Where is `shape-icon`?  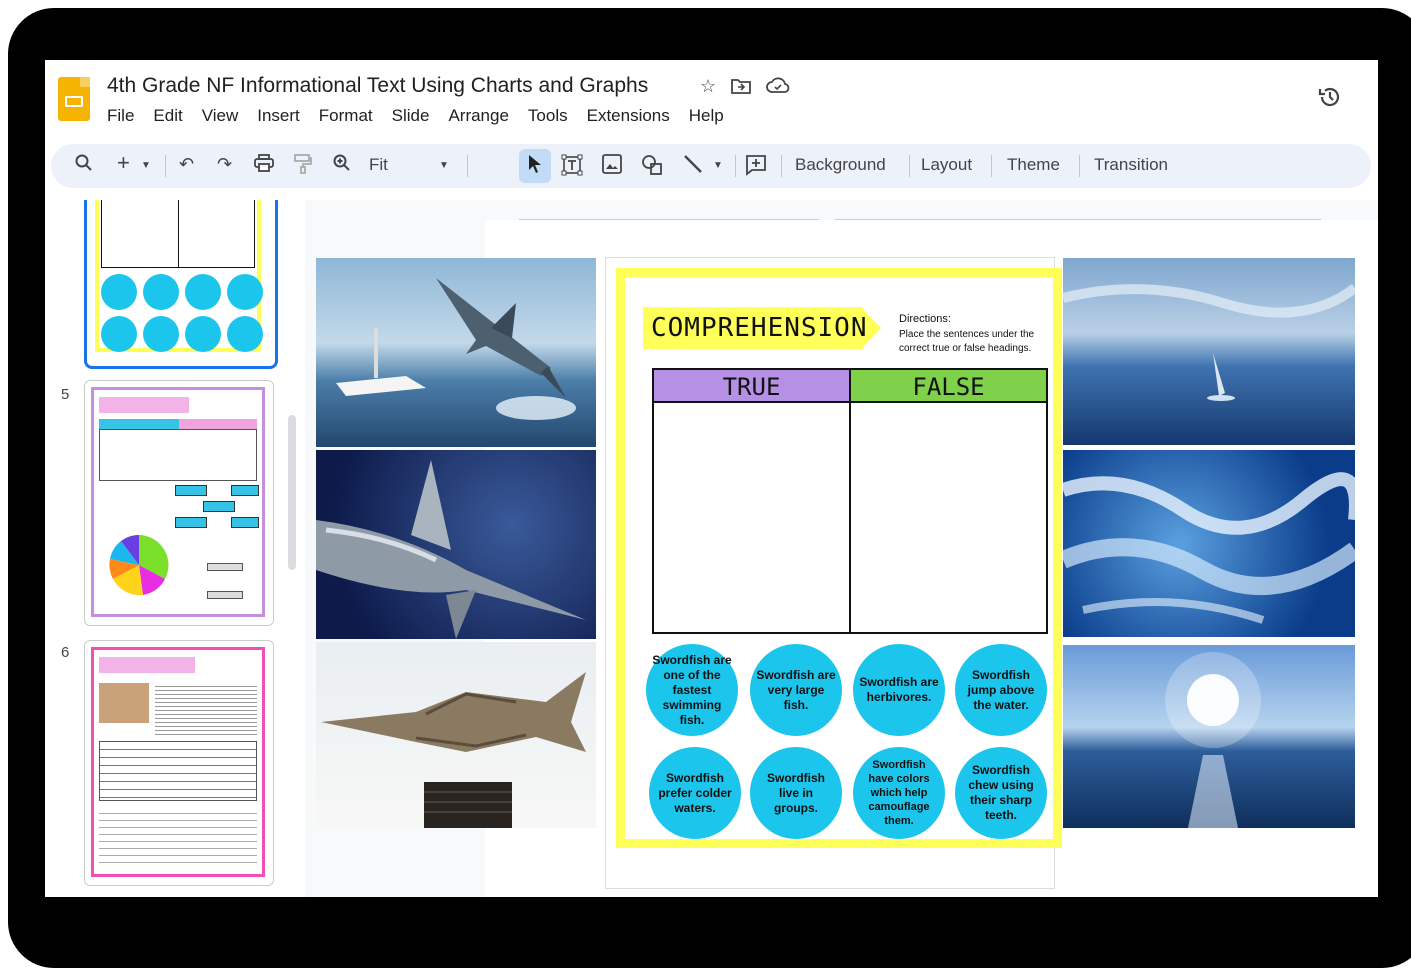
shape-icon is located at coordinates (652, 167).